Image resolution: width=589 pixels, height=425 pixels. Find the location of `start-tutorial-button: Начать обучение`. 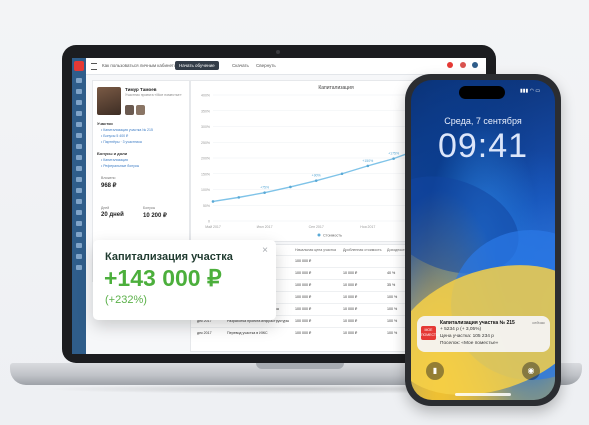

start-tutorial-button: Начать обучение is located at coordinates (197, 65).